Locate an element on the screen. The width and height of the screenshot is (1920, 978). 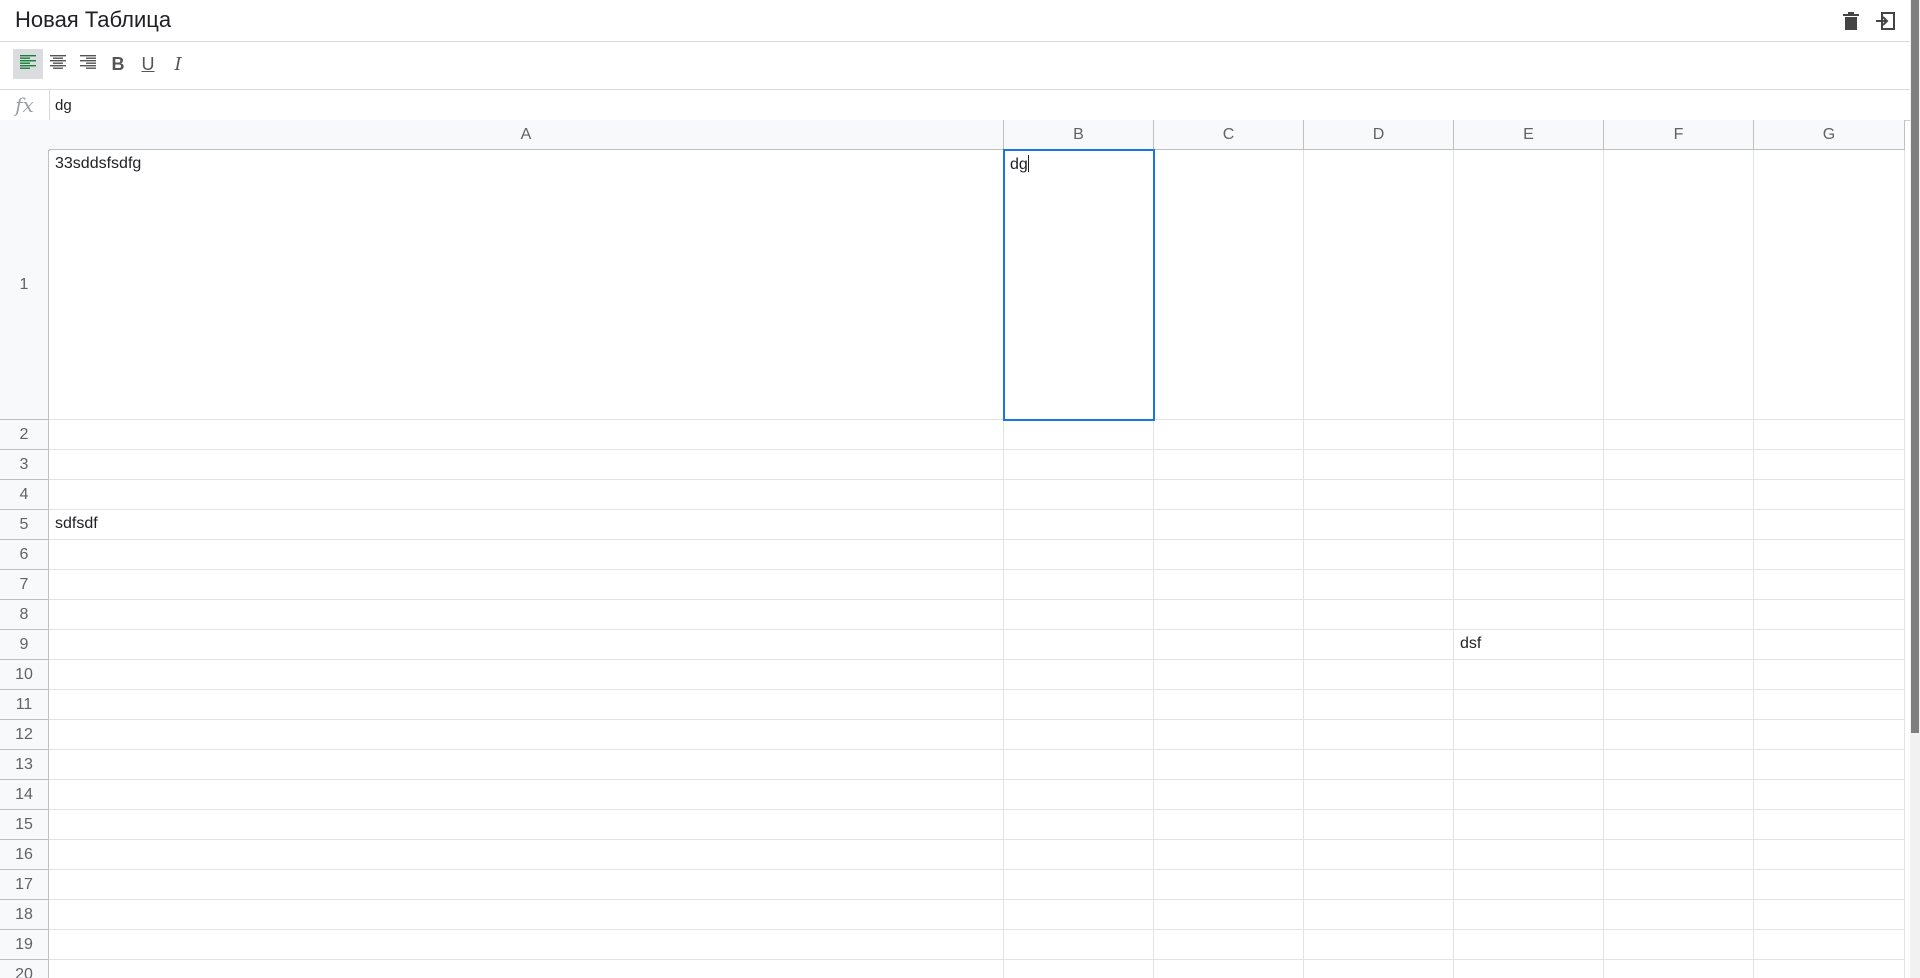
cell-d13 is located at coordinates (1379, 765).